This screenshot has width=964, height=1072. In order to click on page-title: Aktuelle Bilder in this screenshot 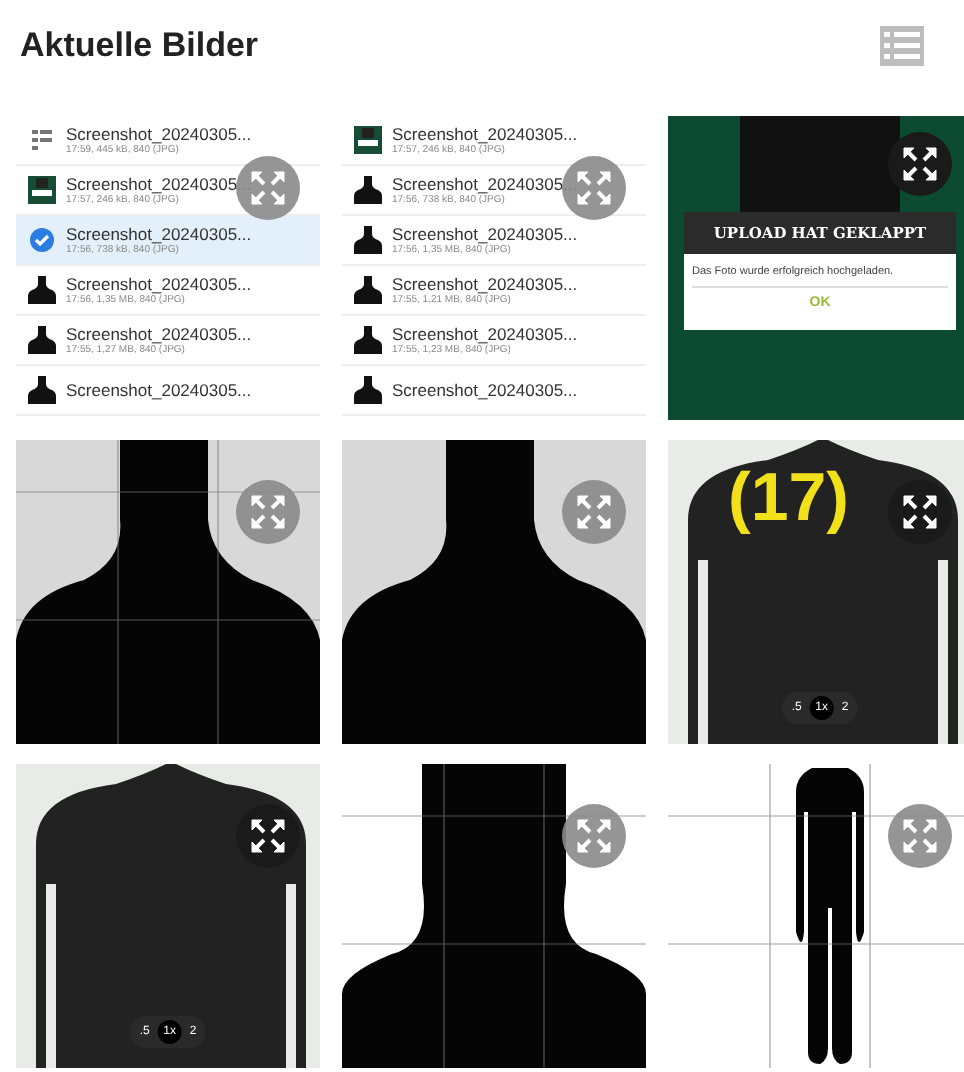, I will do `click(139, 46)`.